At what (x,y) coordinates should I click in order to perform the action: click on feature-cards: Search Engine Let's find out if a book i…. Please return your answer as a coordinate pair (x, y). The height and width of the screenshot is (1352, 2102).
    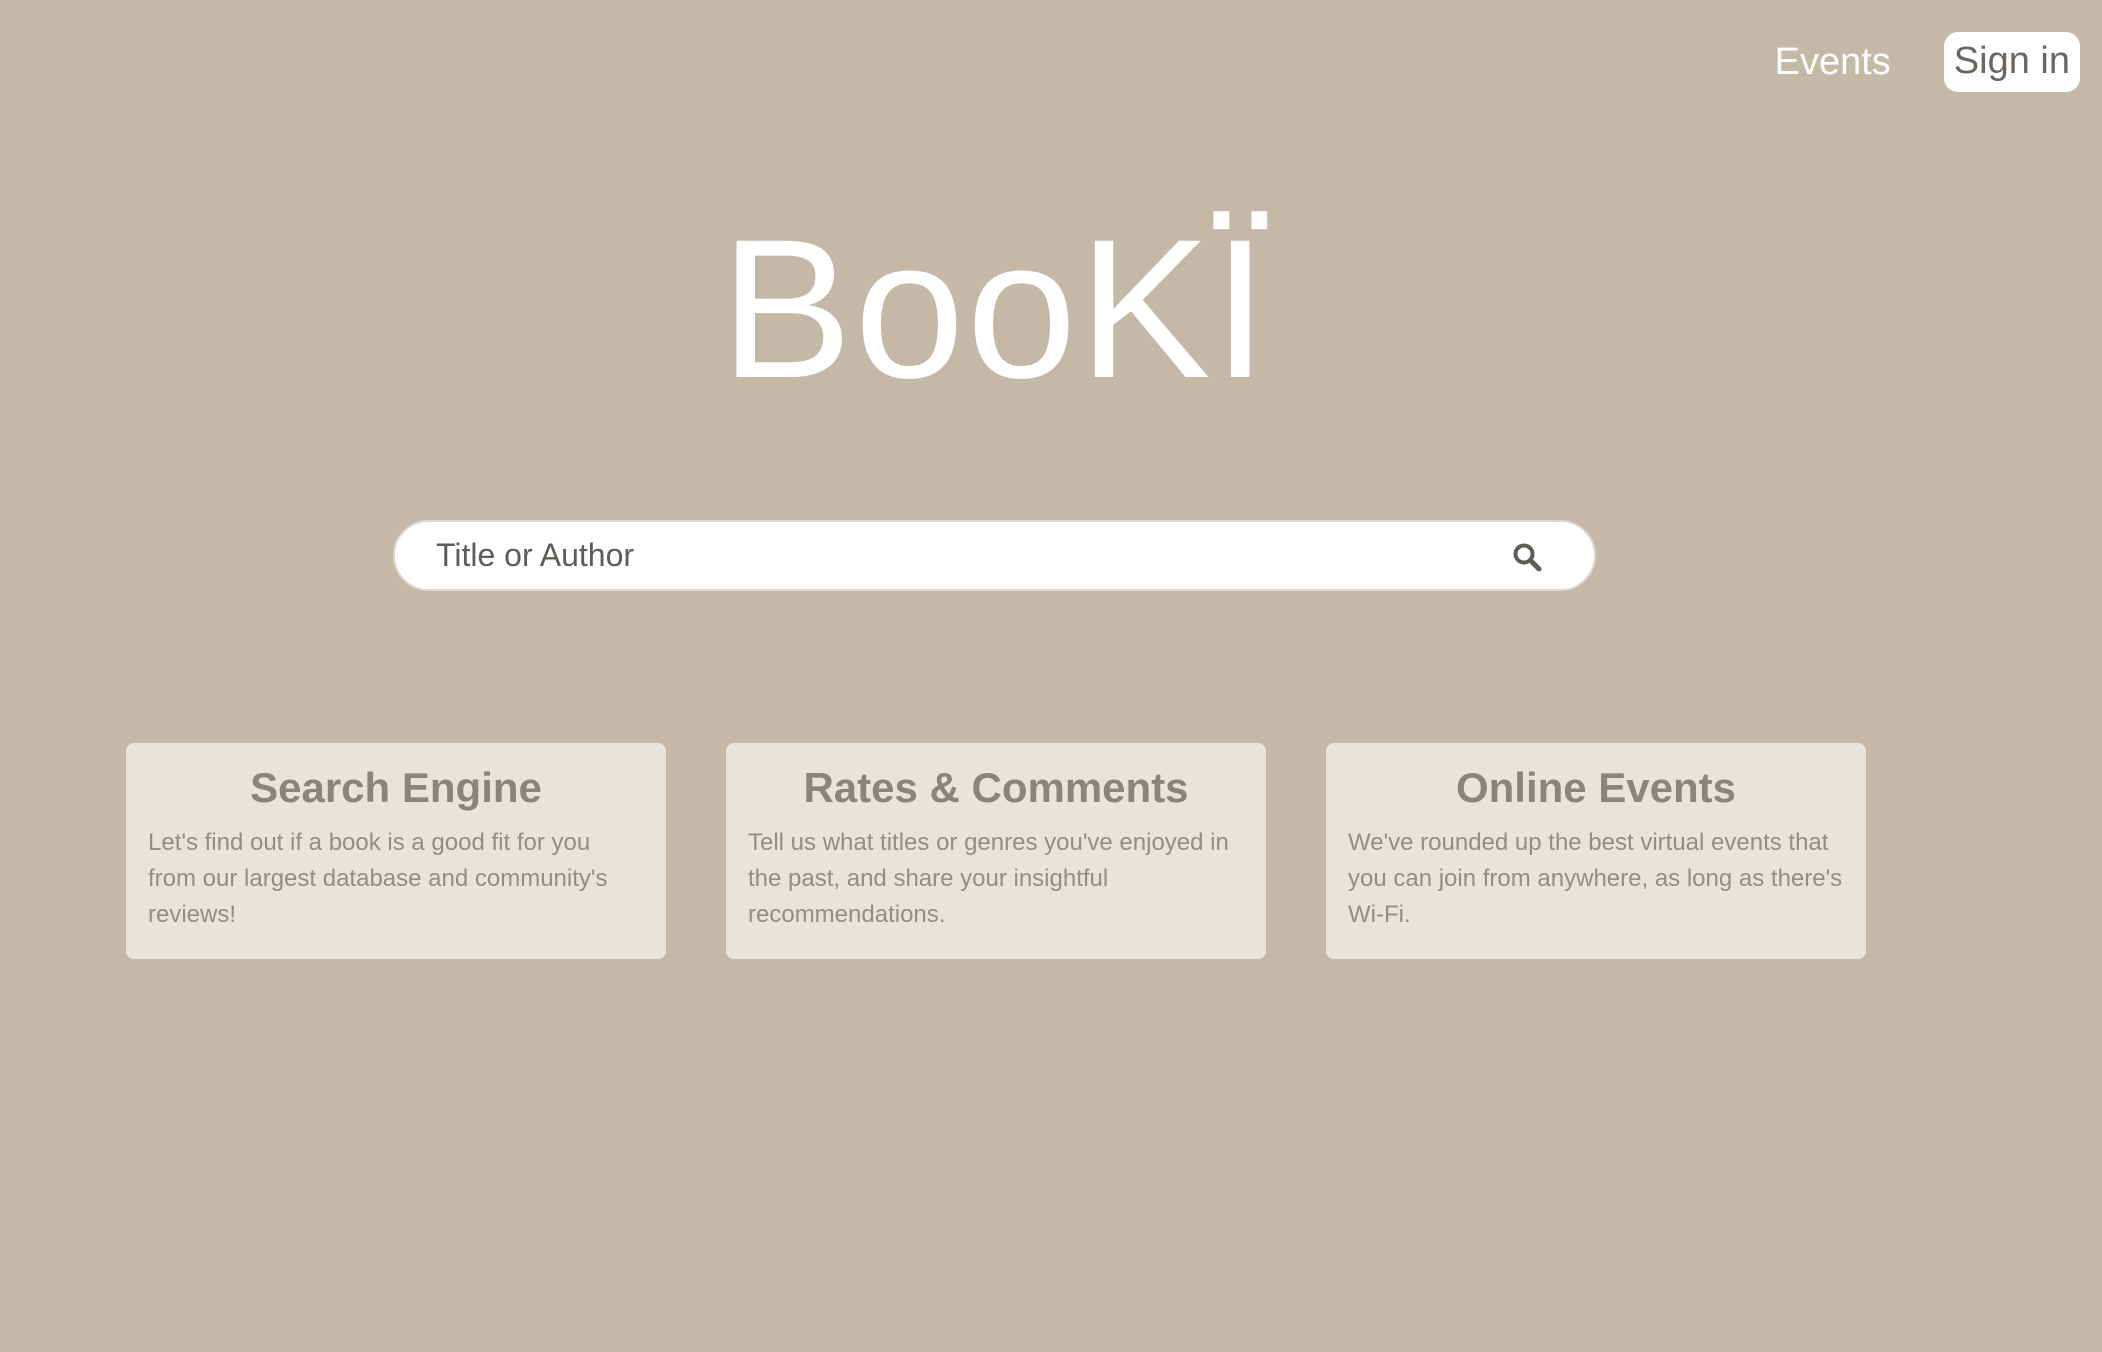
    Looking at the image, I should click on (996, 851).